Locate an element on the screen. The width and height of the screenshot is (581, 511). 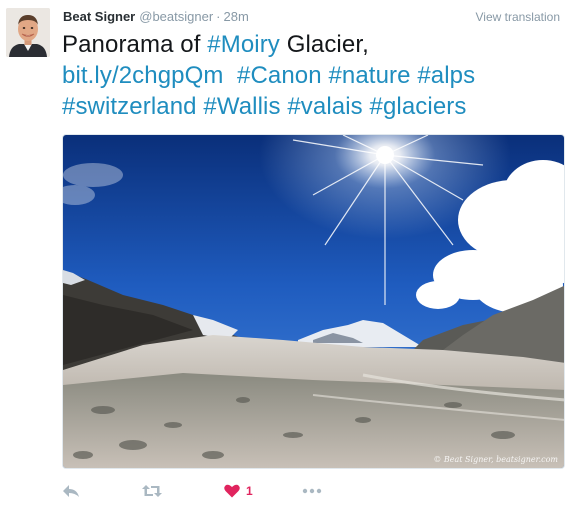
photo-watermark: © Beat Signer, beatsigner.com is located at coordinates (495, 459).